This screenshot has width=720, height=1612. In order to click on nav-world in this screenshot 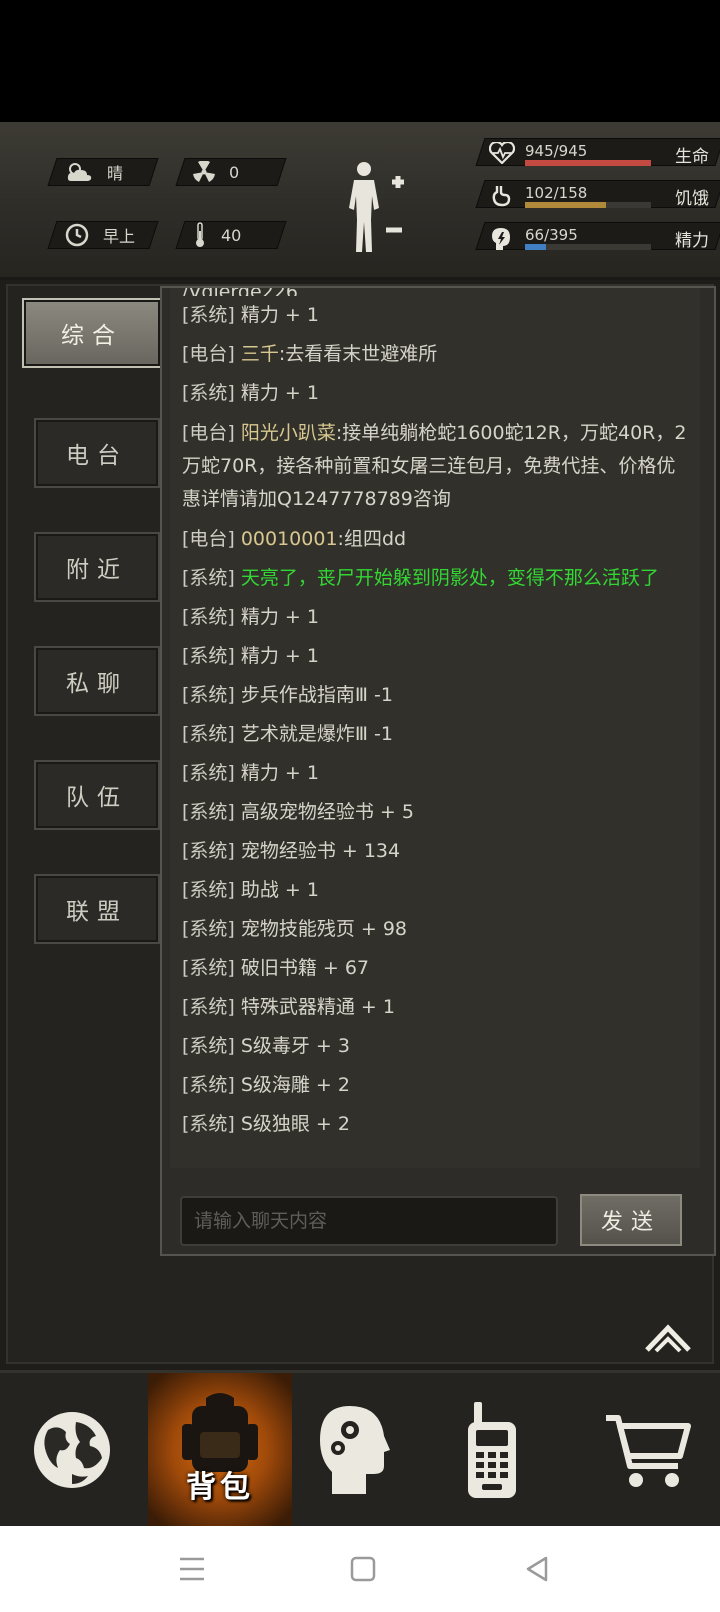, I will do `click(72, 1449)`.